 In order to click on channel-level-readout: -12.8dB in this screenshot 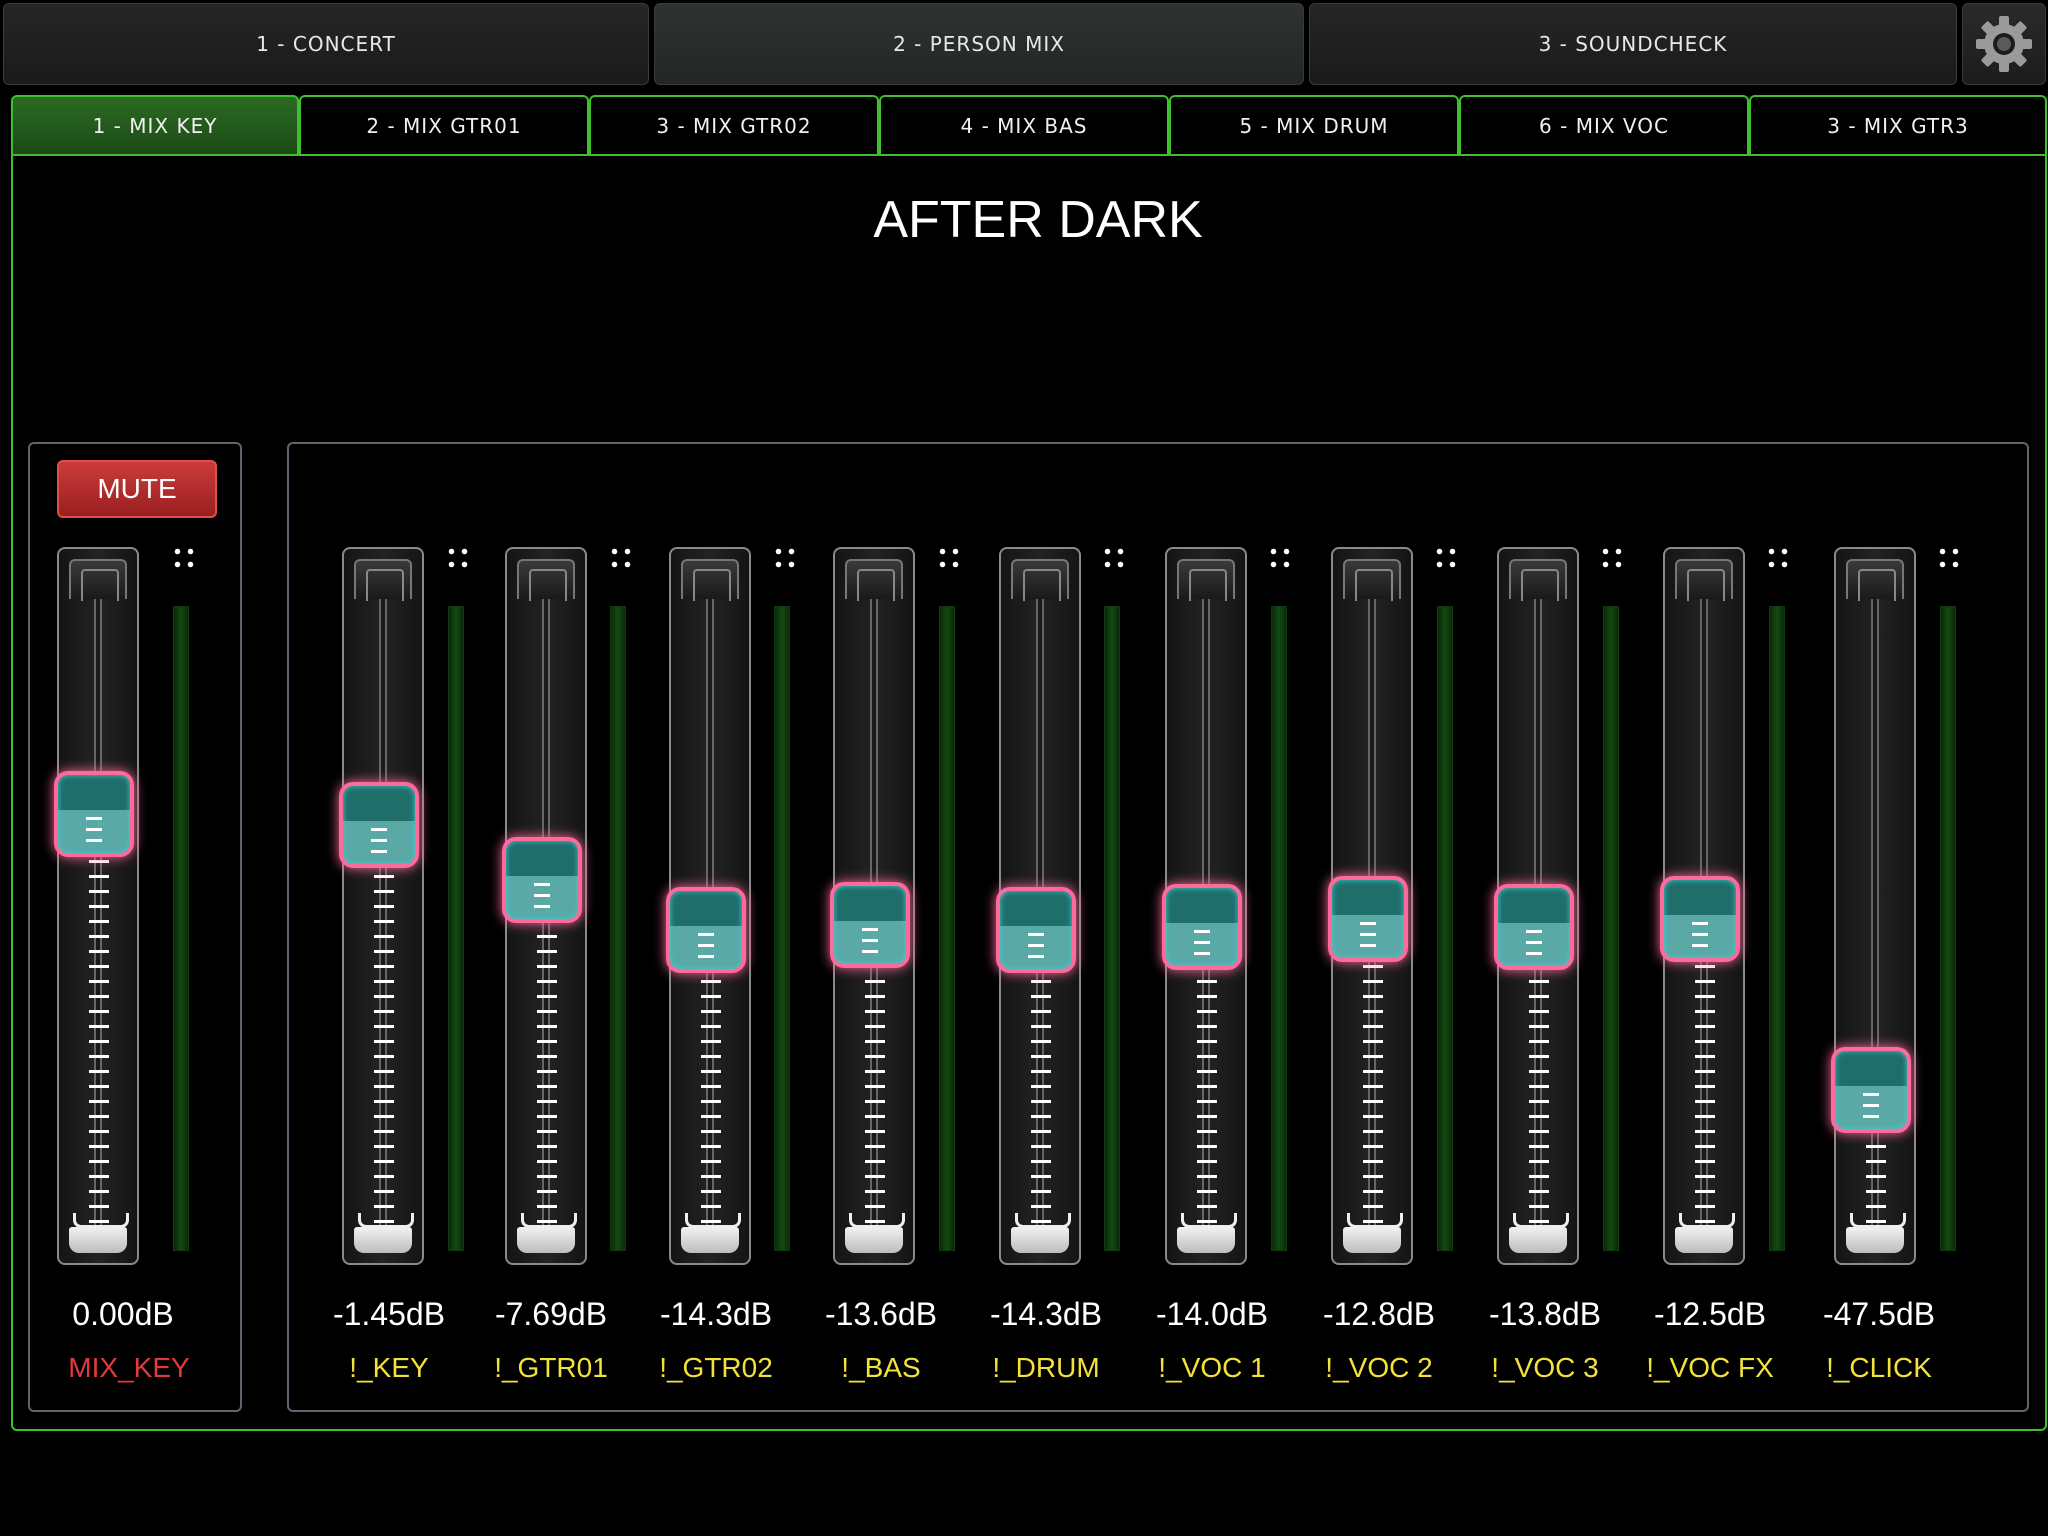, I will do `click(1379, 1314)`.